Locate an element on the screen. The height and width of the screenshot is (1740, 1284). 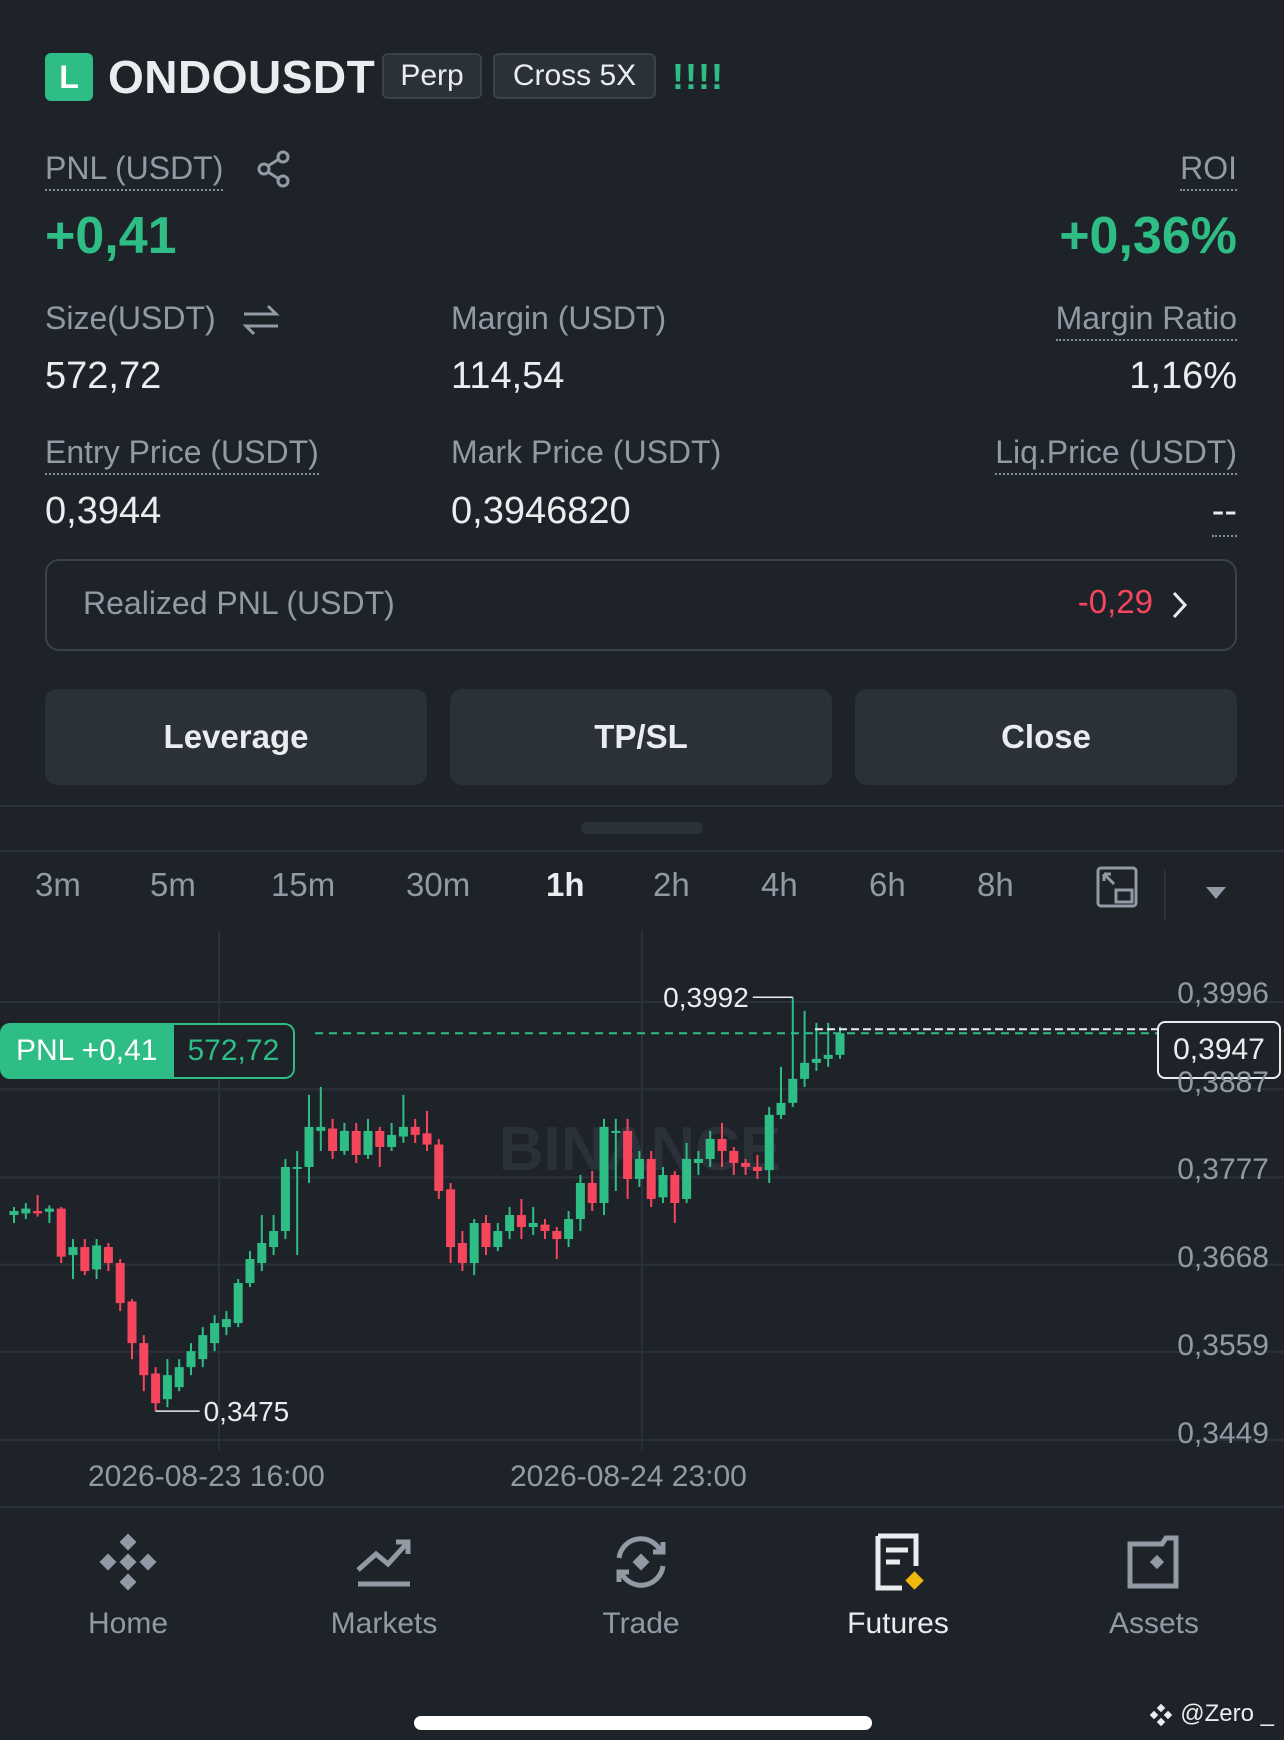
margin-mode-tag: Cross 5X is located at coordinates (574, 76).